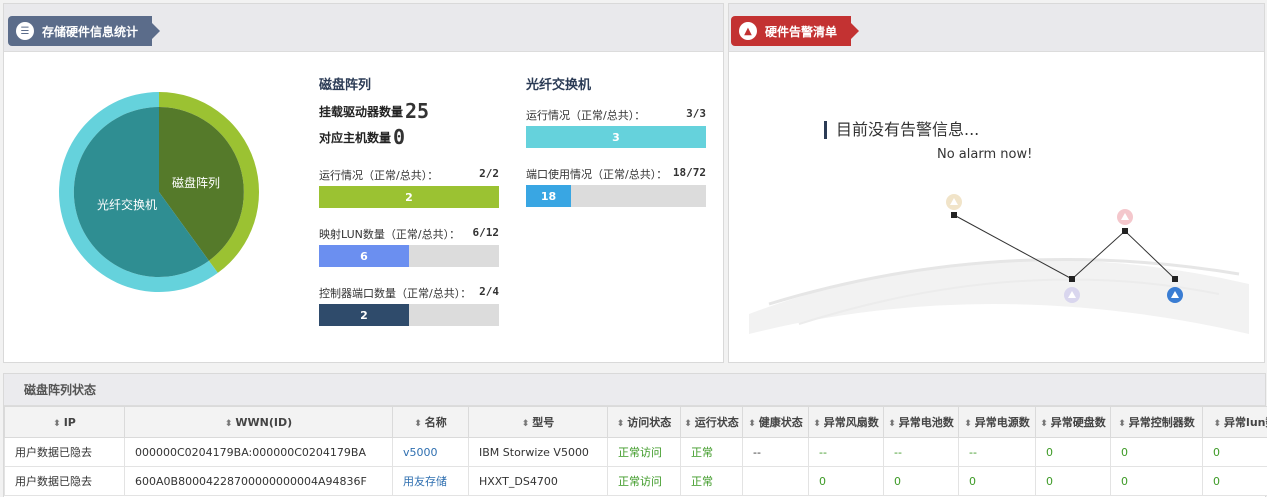 The height and width of the screenshot is (497, 1267). I want to click on column-header-label: 异常电源数, so click(1002, 422).